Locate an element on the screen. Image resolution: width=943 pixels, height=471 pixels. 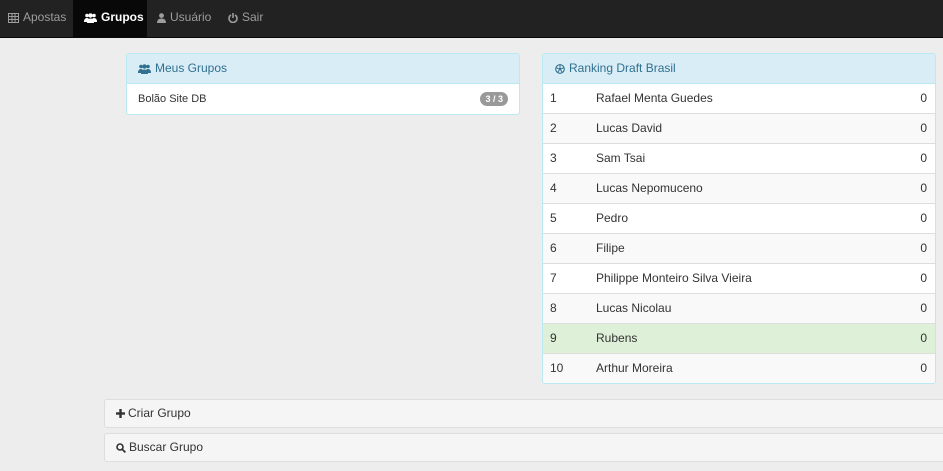
player-name: Arthur Moreira is located at coordinates (634, 368).